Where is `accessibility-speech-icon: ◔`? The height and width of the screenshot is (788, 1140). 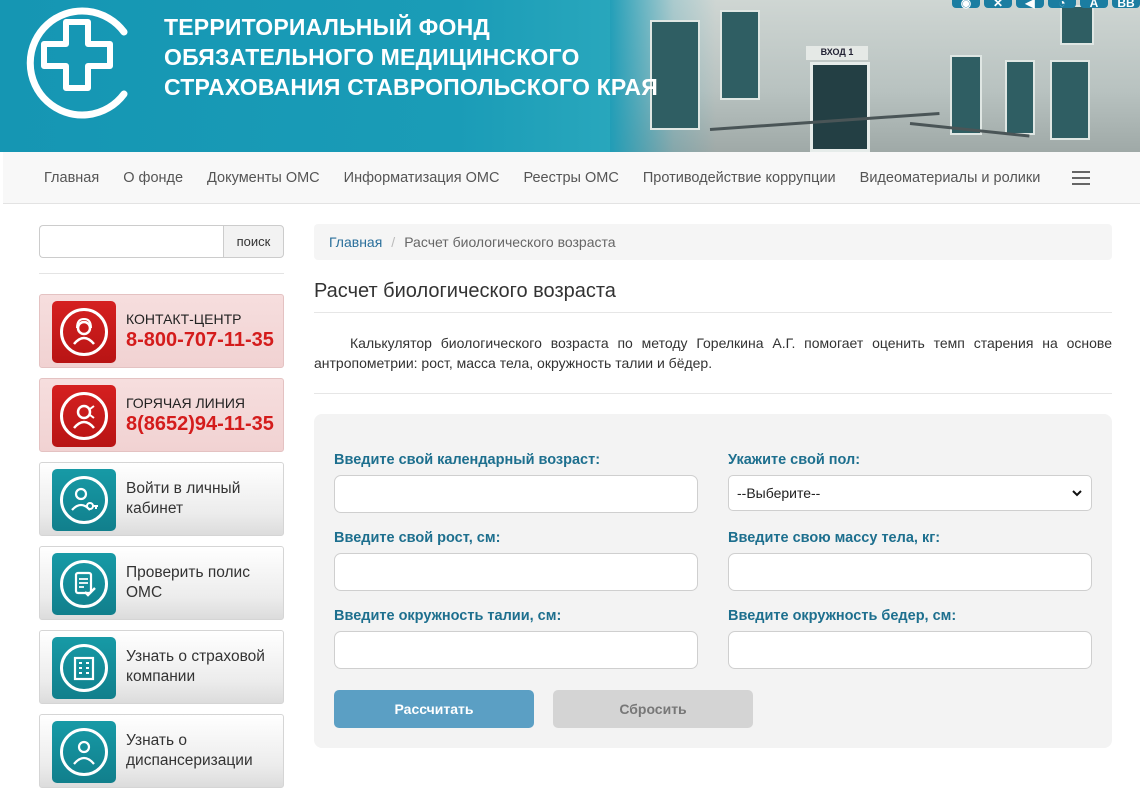
accessibility-speech-icon: ◔ is located at coordinates (1062, 5).